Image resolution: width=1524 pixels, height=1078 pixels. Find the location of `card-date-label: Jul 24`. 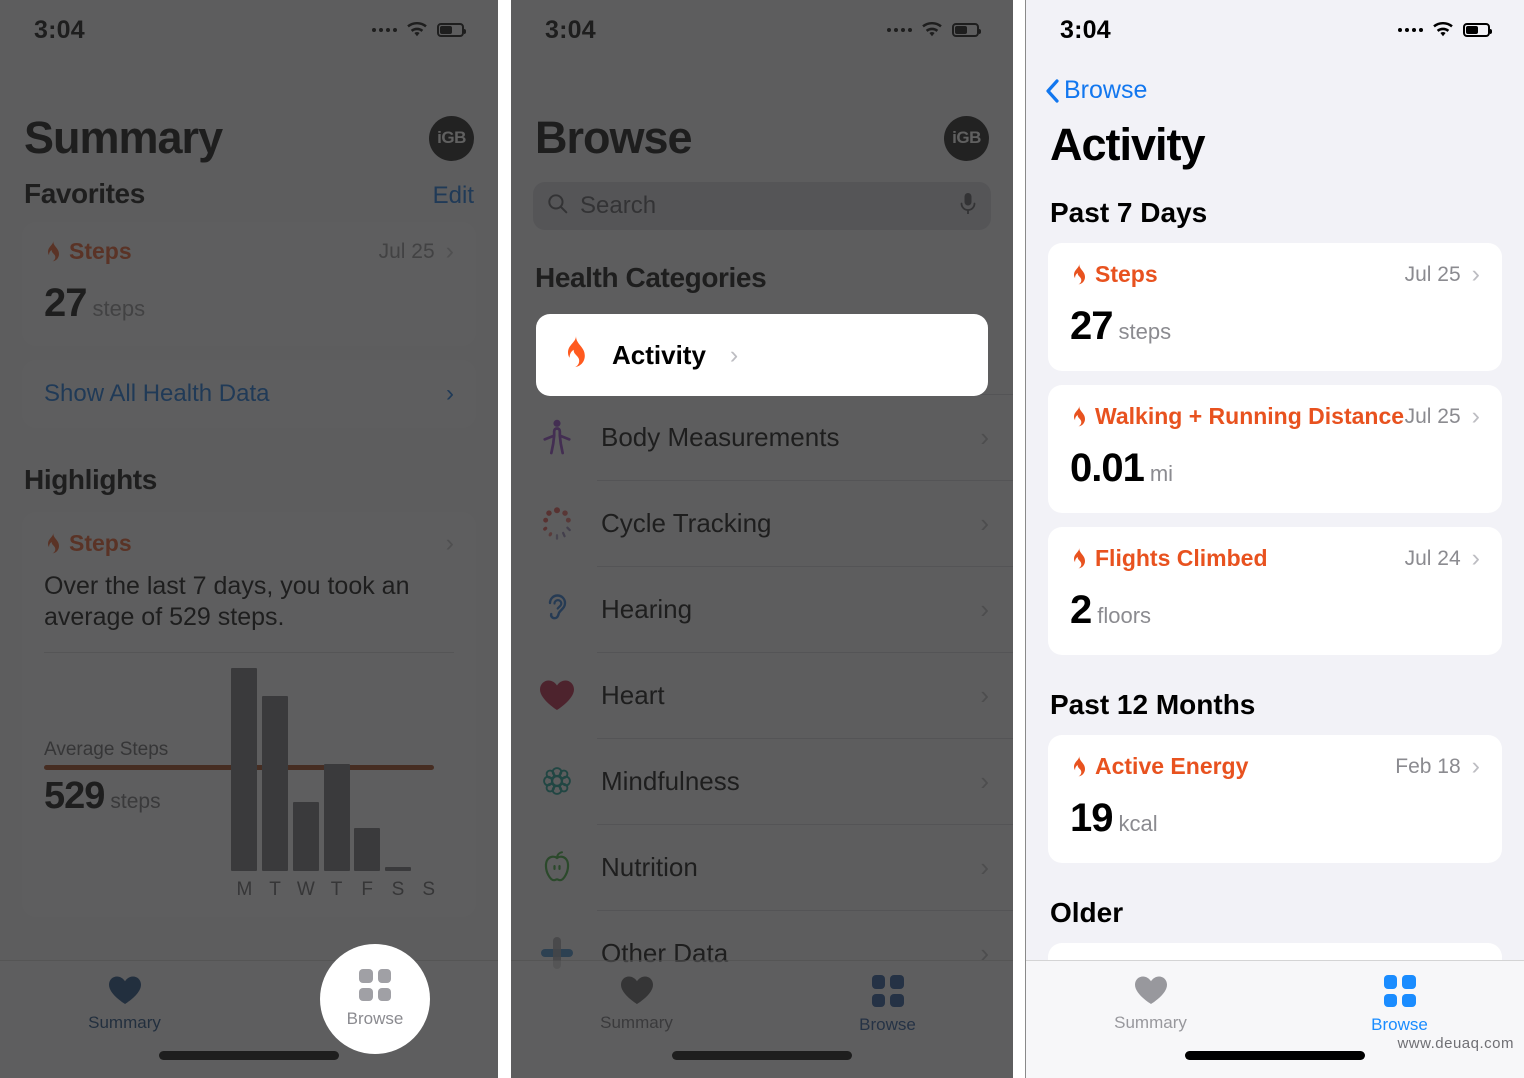

card-date-label: Jul 24 is located at coordinates (1432, 558).